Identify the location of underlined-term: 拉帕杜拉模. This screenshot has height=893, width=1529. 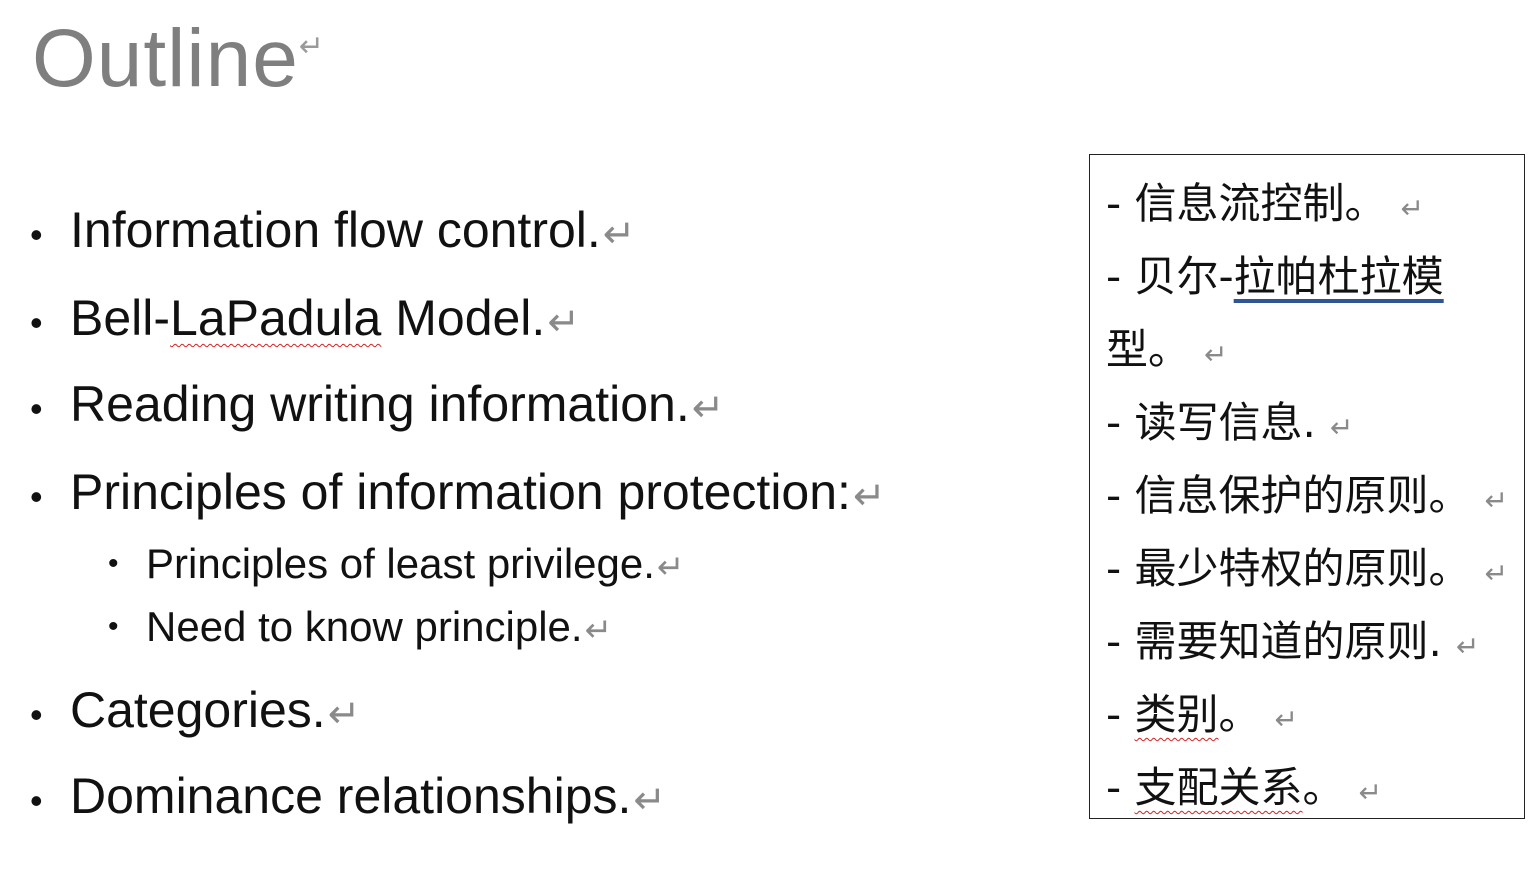
(1339, 276).